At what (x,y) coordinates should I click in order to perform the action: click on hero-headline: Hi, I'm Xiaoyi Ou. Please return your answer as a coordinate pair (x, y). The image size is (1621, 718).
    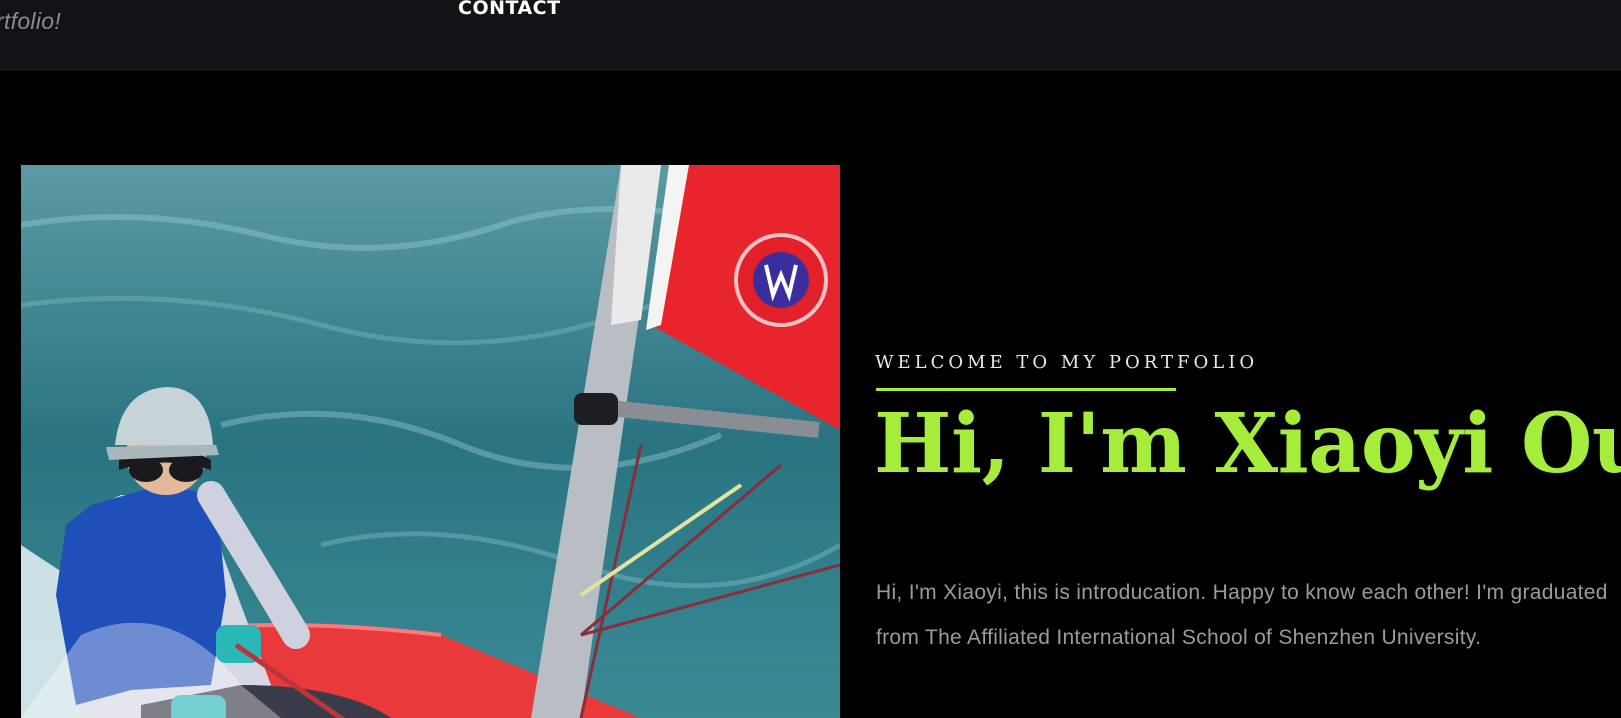
    Looking at the image, I should click on (1247, 444).